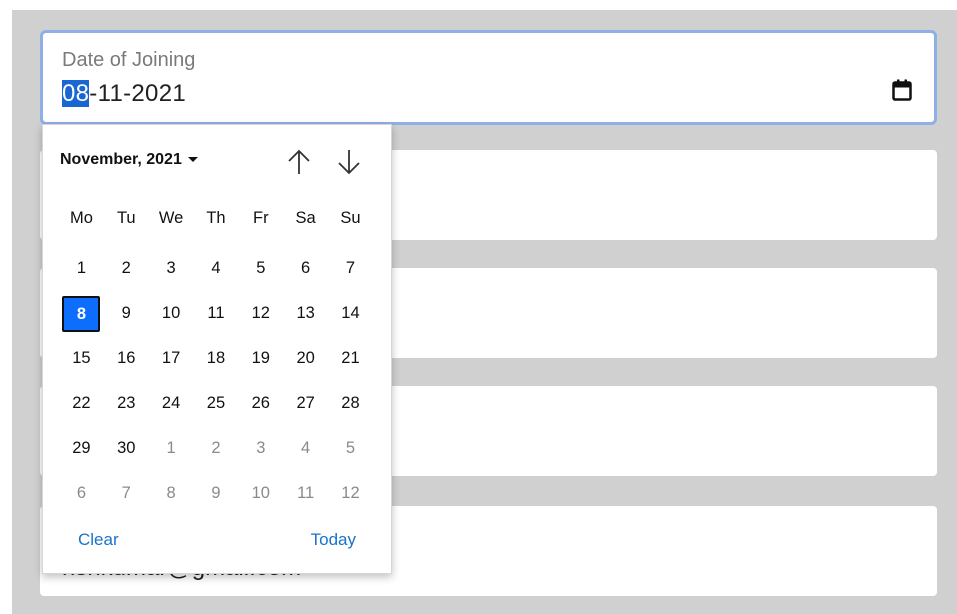 This screenshot has height=614, width=957. What do you see at coordinates (171, 218) in the screenshot?
I see `weekday-label: We` at bounding box center [171, 218].